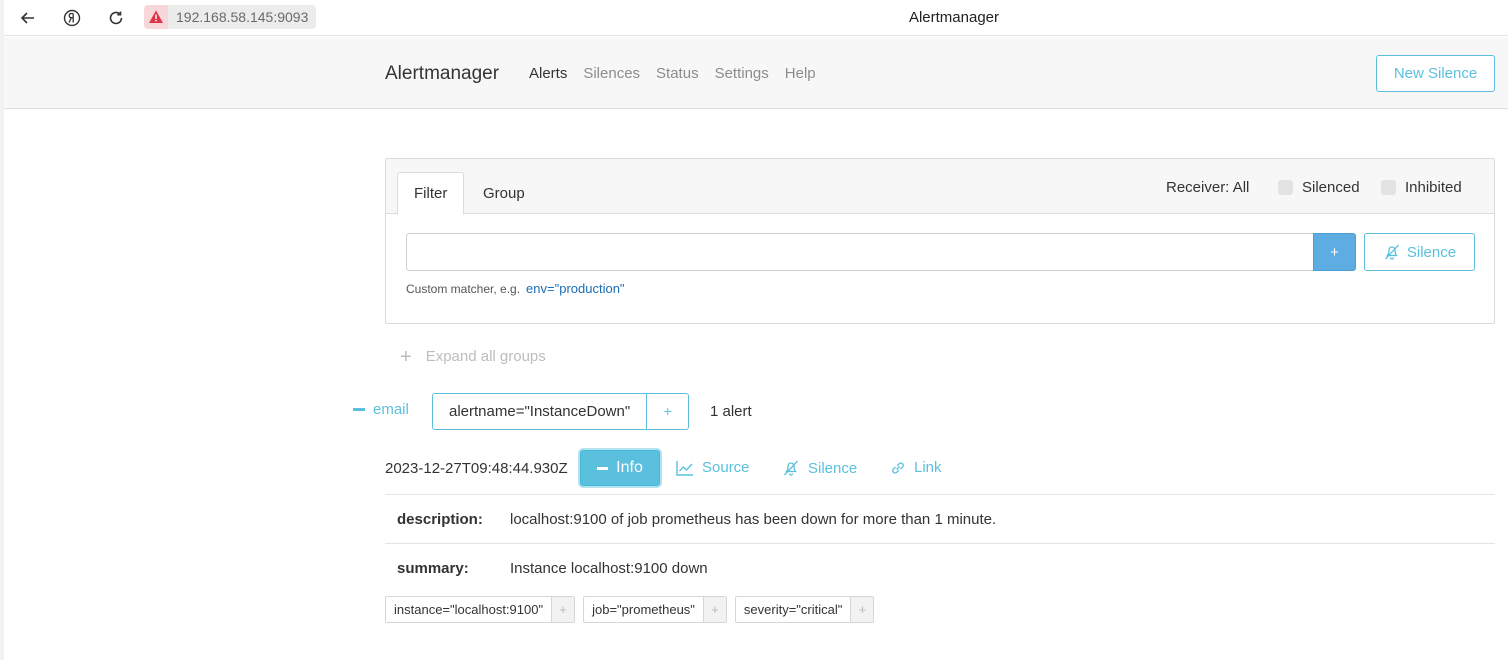 The width and height of the screenshot is (1508, 660). Describe the element at coordinates (1433, 187) in the screenshot. I see `inhibited-label: Inhibited` at that location.